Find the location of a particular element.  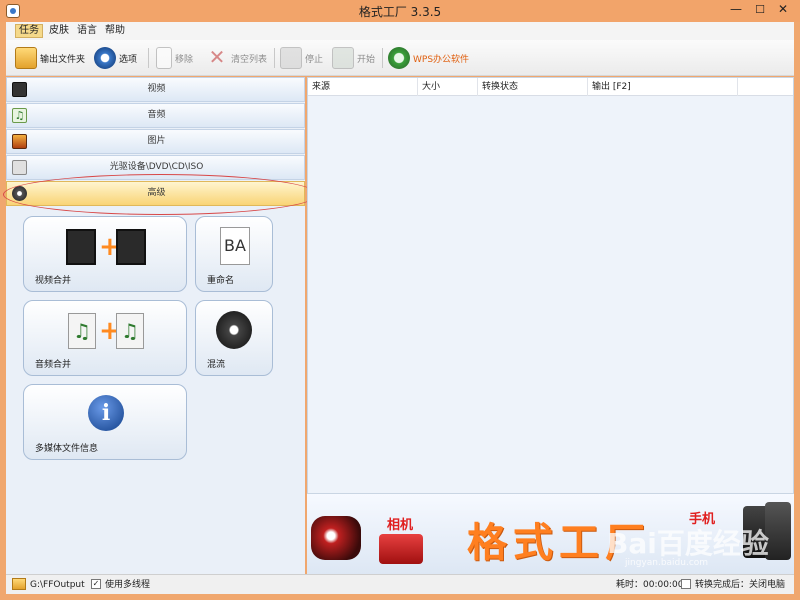

menu-language: 语言 is located at coordinates (87, 31).